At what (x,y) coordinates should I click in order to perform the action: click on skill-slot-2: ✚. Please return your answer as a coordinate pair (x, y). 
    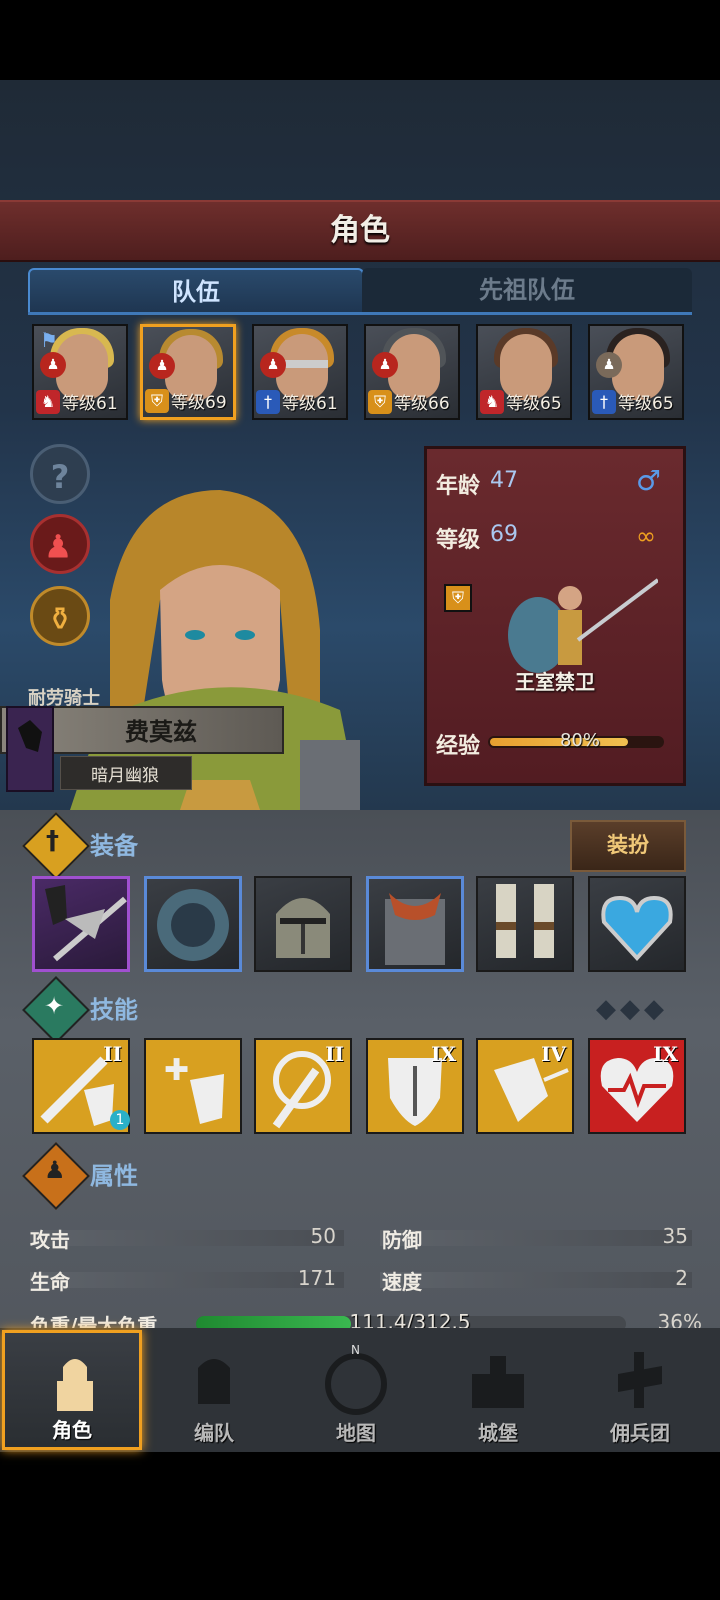
    Looking at the image, I should click on (193, 1086).